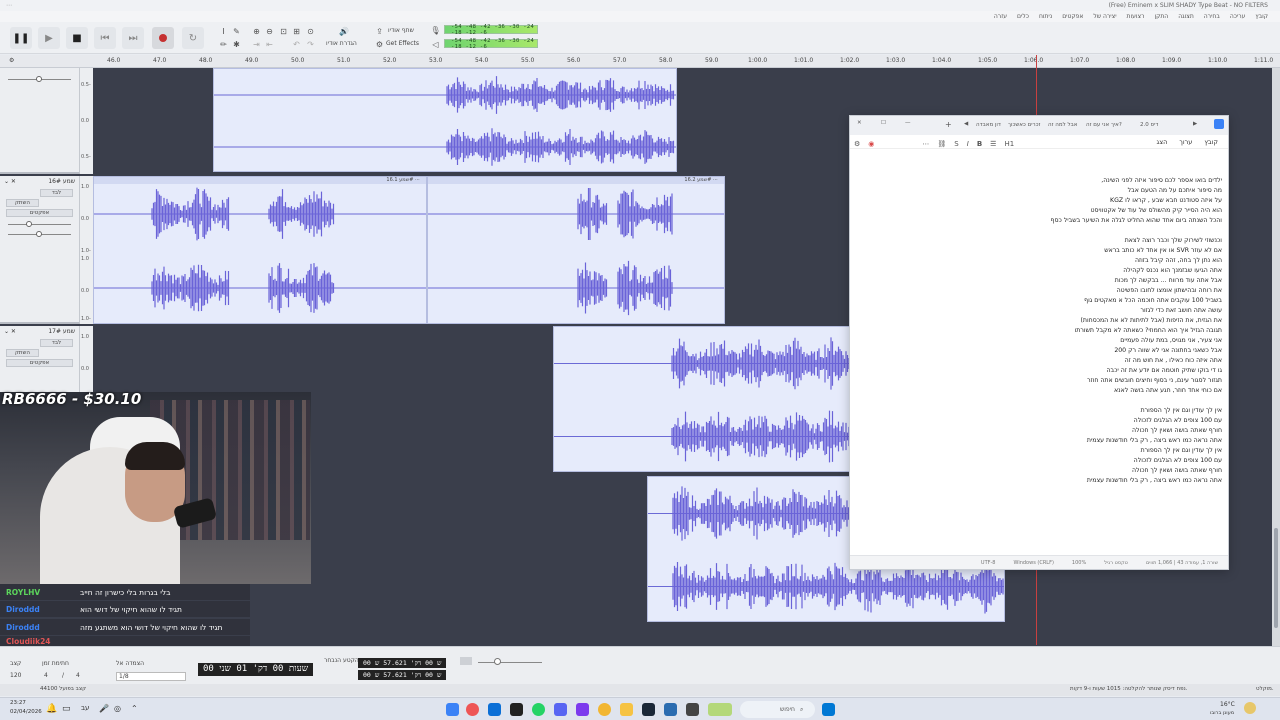 The image size is (1280, 720). Describe the element at coordinates (988, 563) in the screenshot. I see `encoding: UTF-8` at that location.